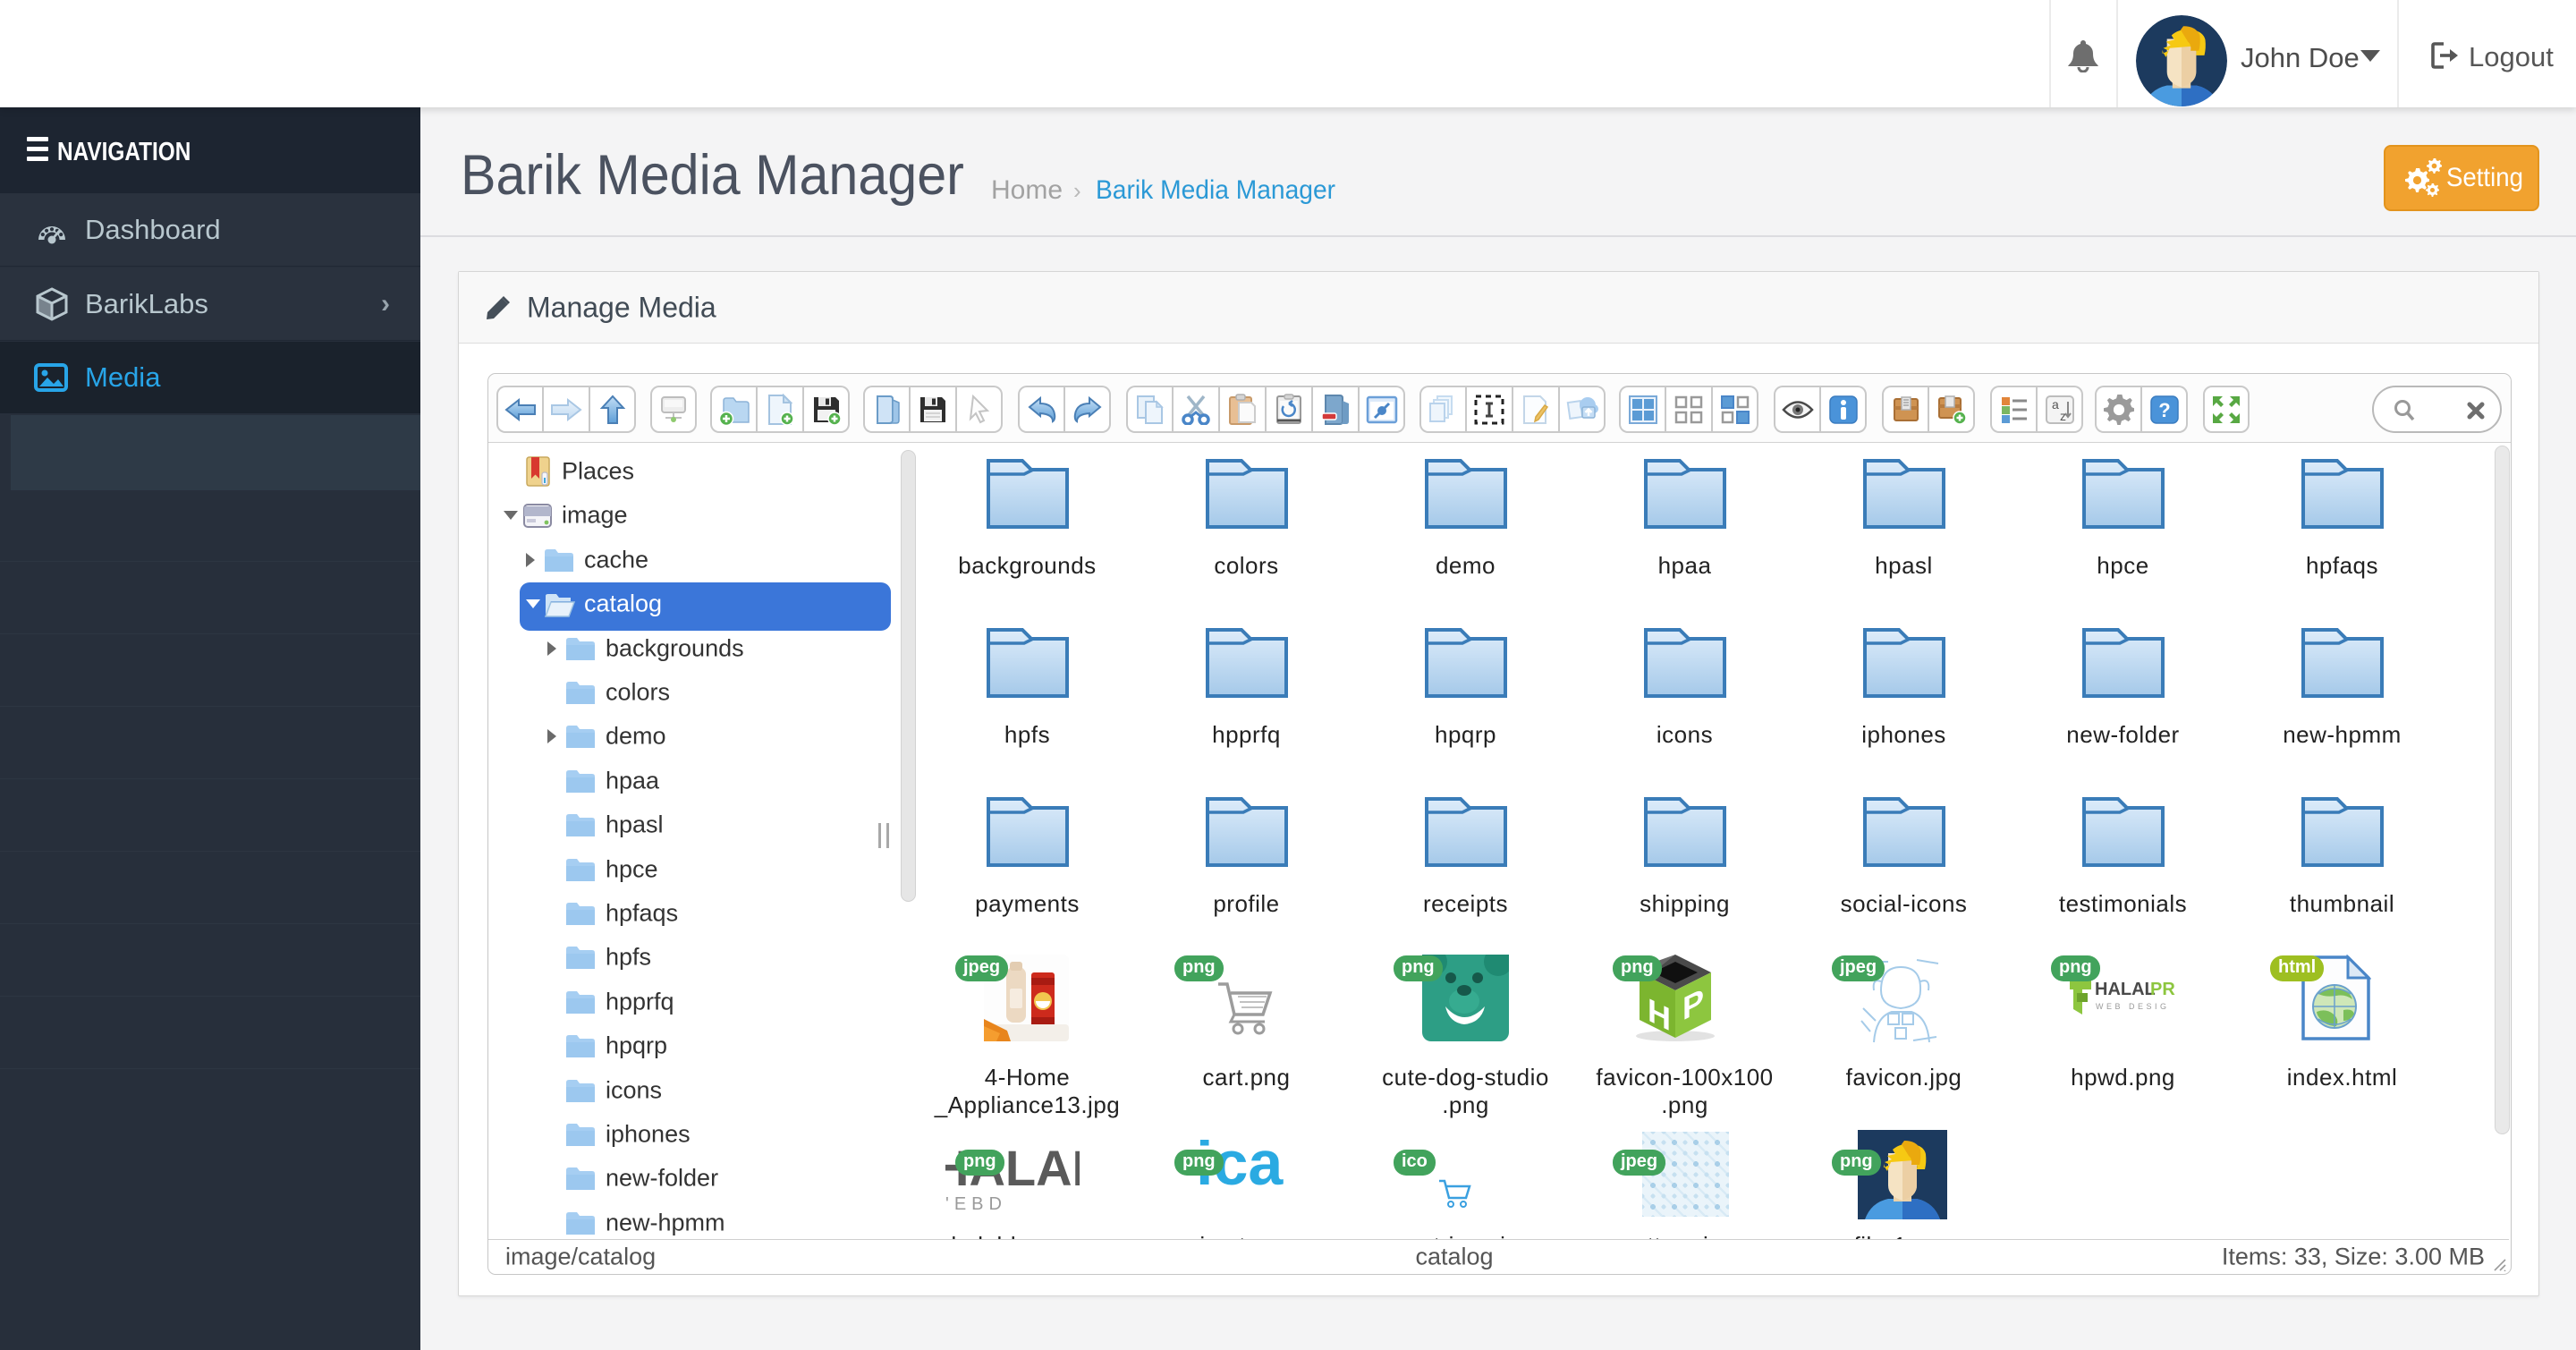 Image resolution: width=2576 pixels, height=1350 pixels. I want to click on svg-text: a, so click(2055, 404).